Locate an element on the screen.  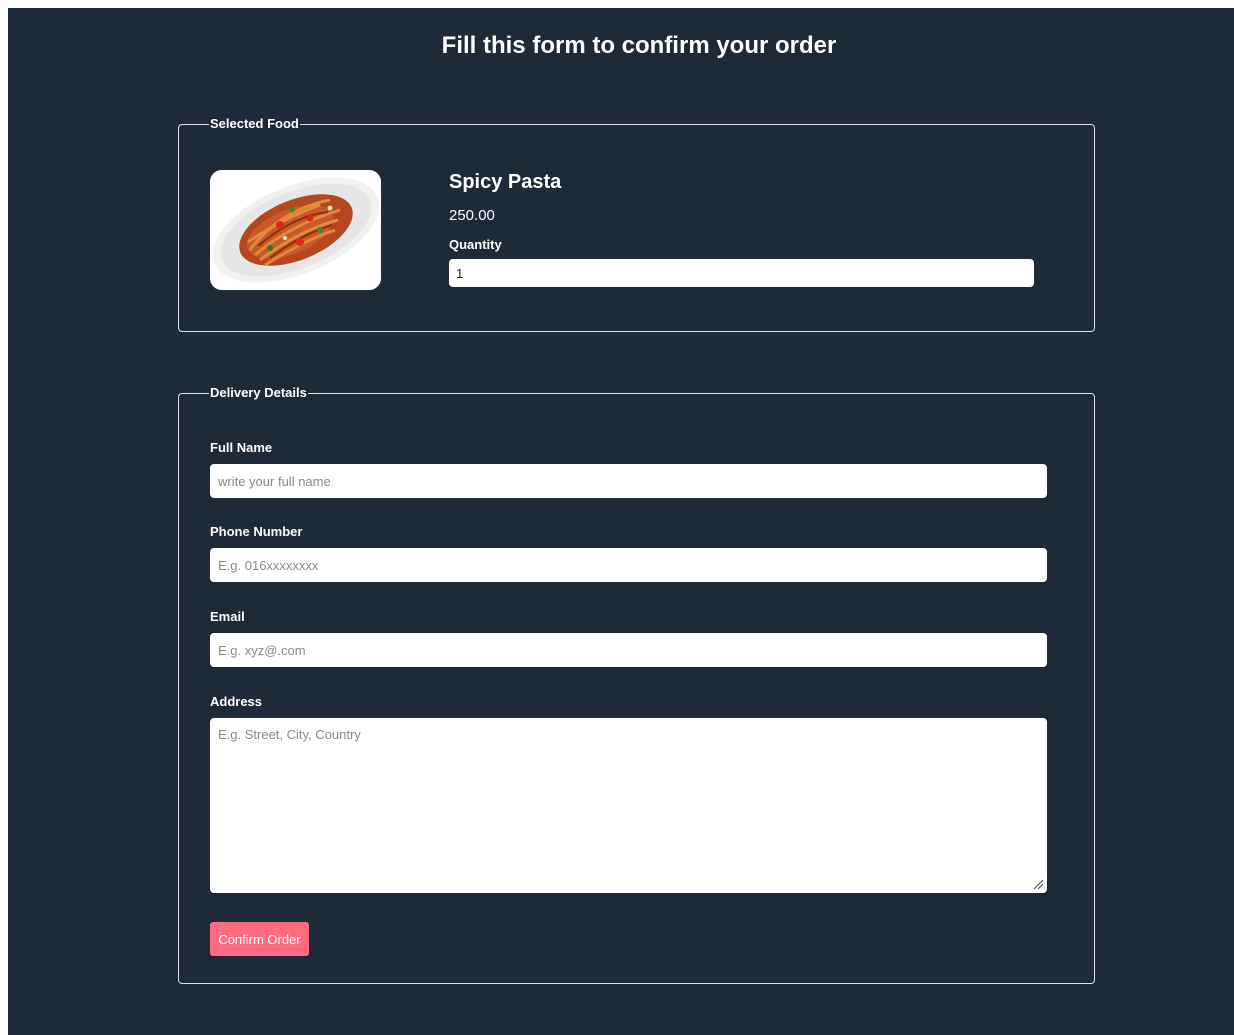
phone-number-label: Phone Number is located at coordinates (256, 531).